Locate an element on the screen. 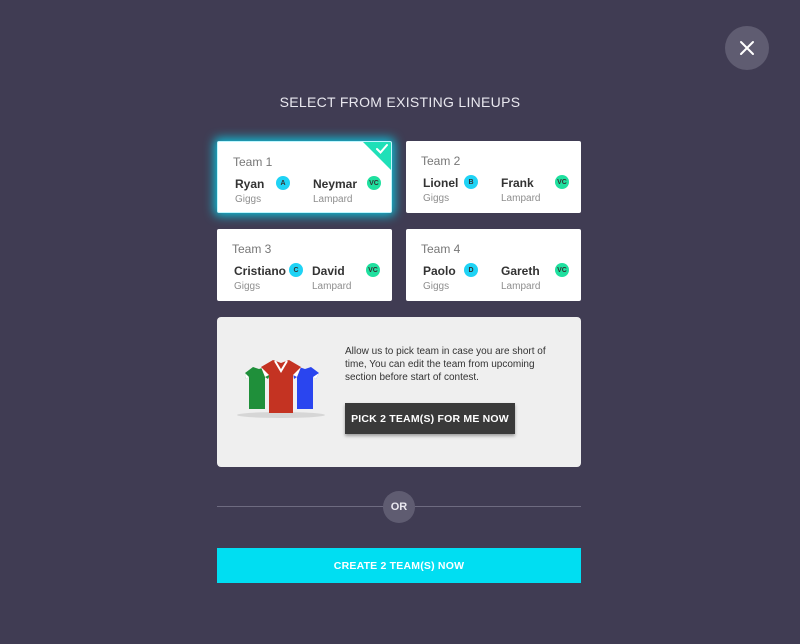  vice-first-name: David is located at coordinates (328, 271).